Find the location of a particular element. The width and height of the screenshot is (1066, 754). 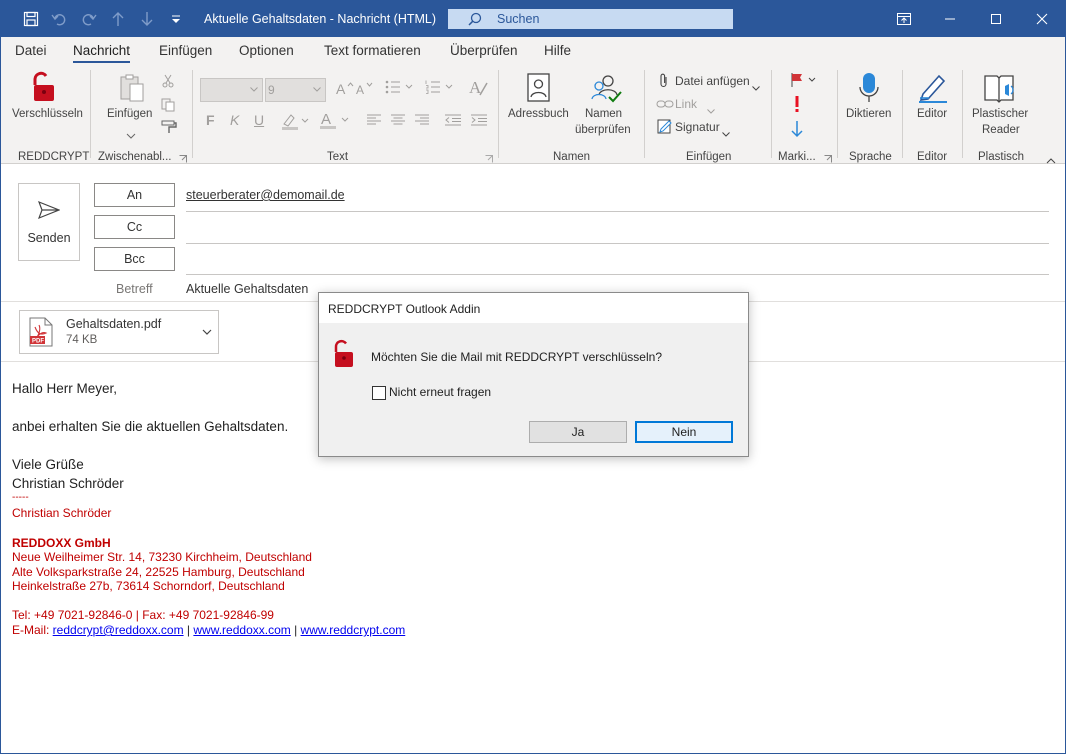

dont-ask-checkbox is located at coordinates (379, 393).